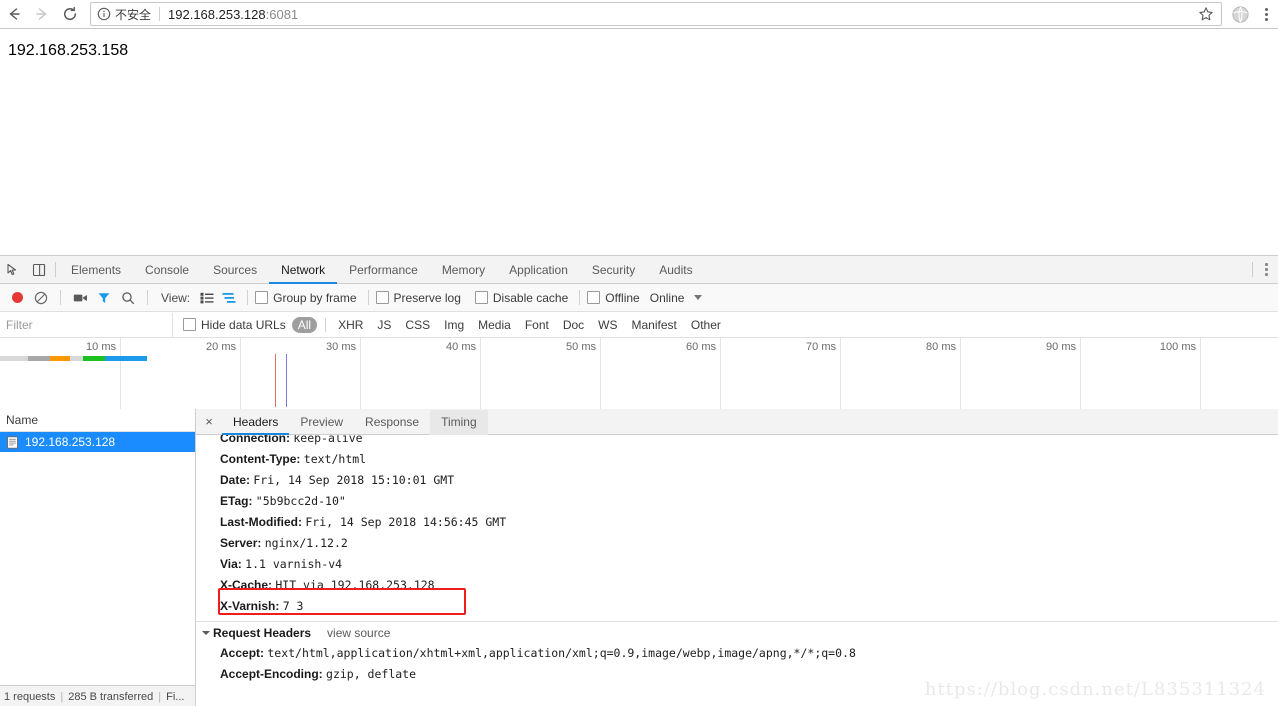  Describe the element at coordinates (97, 442) in the screenshot. I see `request-row: 192.168.253.128` at that location.